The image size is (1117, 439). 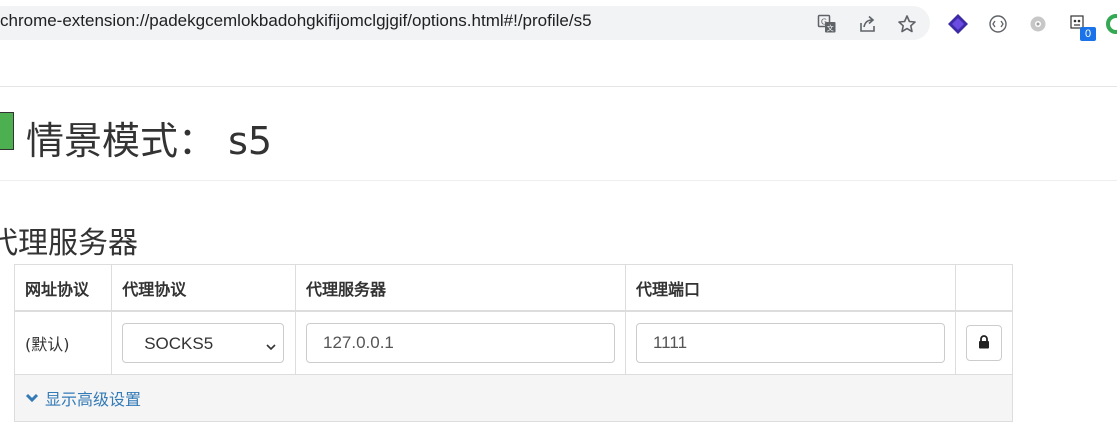 What do you see at coordinates (179, 343) in the screenshot?
I see `protocol-select-value: SOCKS5` at bounding box center [179, 343].